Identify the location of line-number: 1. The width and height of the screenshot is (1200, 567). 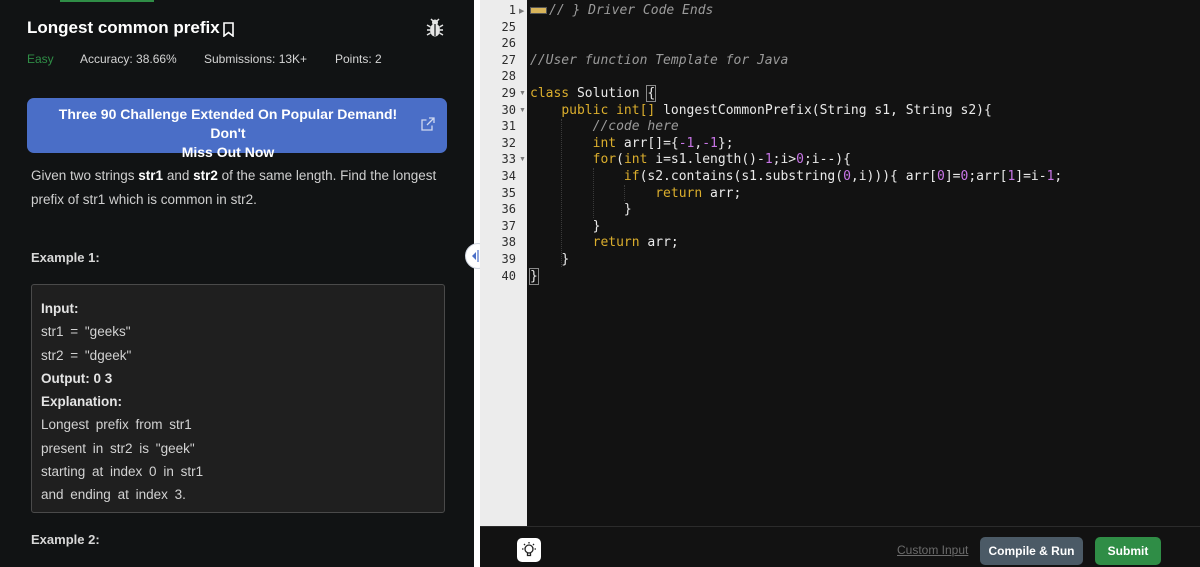
(512, 10).